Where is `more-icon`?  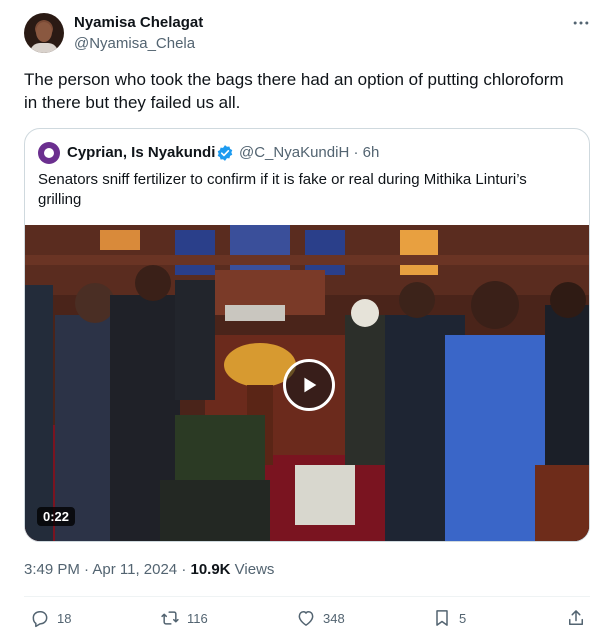
more-icon is located at coordinates (581, 23).